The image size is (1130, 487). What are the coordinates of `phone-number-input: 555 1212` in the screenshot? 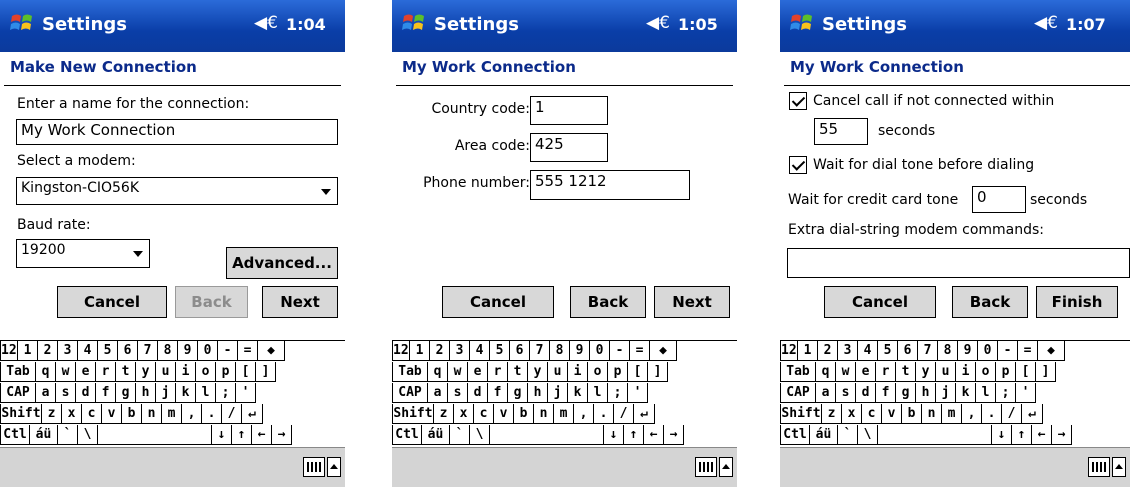 It's located at (610, 185).